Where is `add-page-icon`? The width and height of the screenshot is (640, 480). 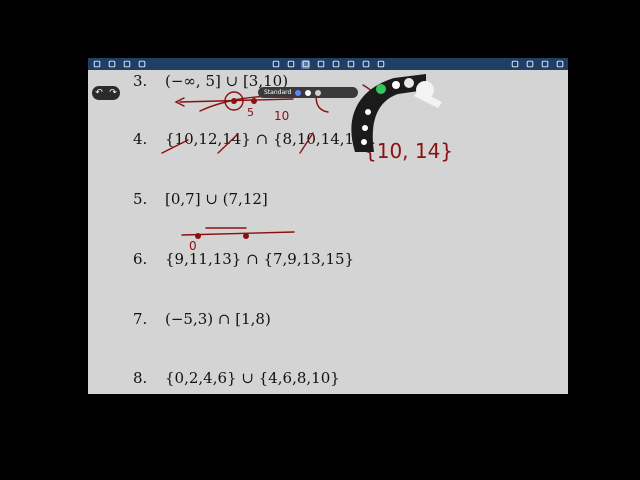 add-page-icon is located at coordinates (529, 64).